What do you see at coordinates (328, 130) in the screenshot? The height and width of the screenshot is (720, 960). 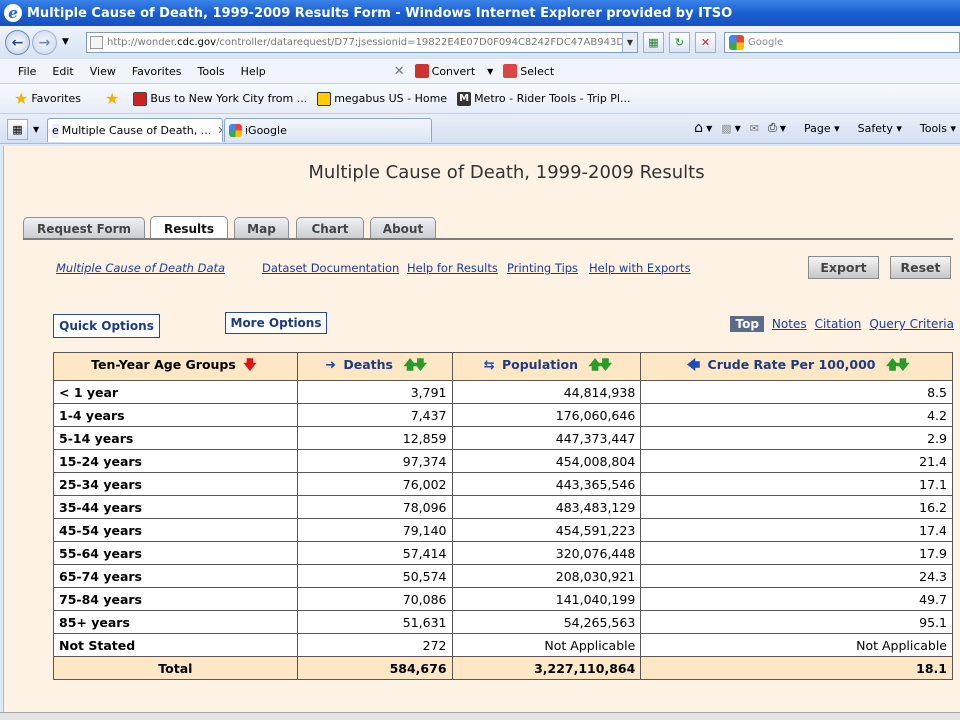 I see `browser-tab-igoogle: iGoogle` at bounding box center [328, 130].